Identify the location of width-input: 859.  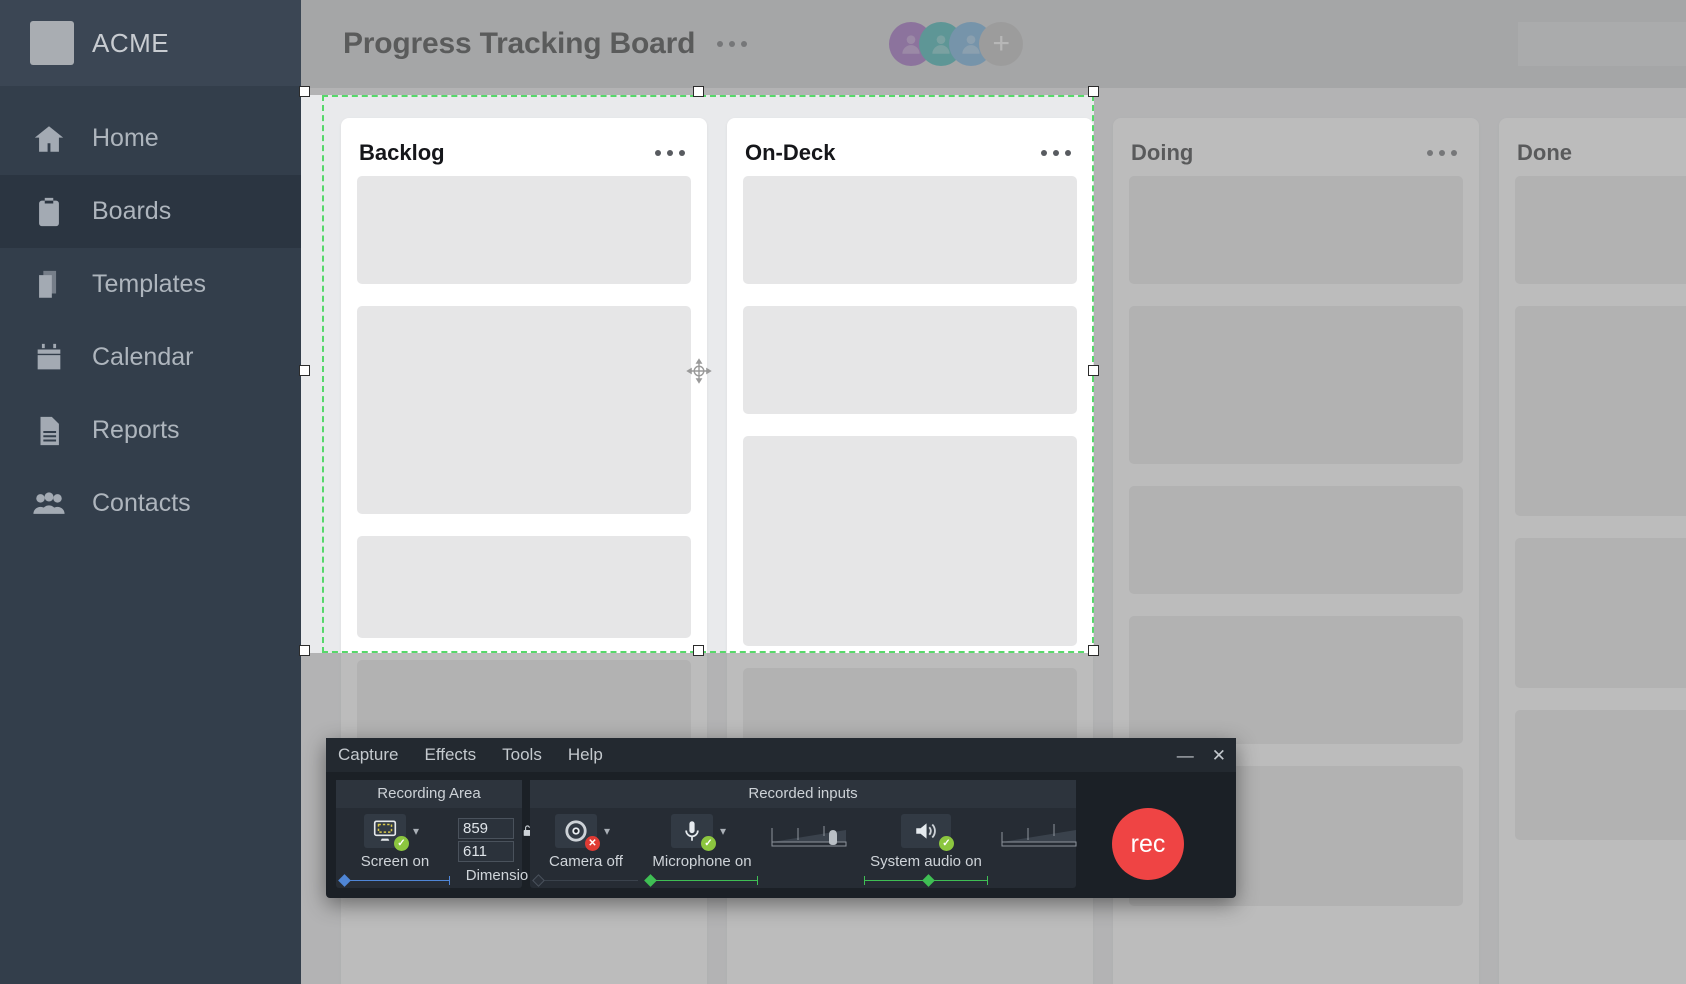
(486, 828).